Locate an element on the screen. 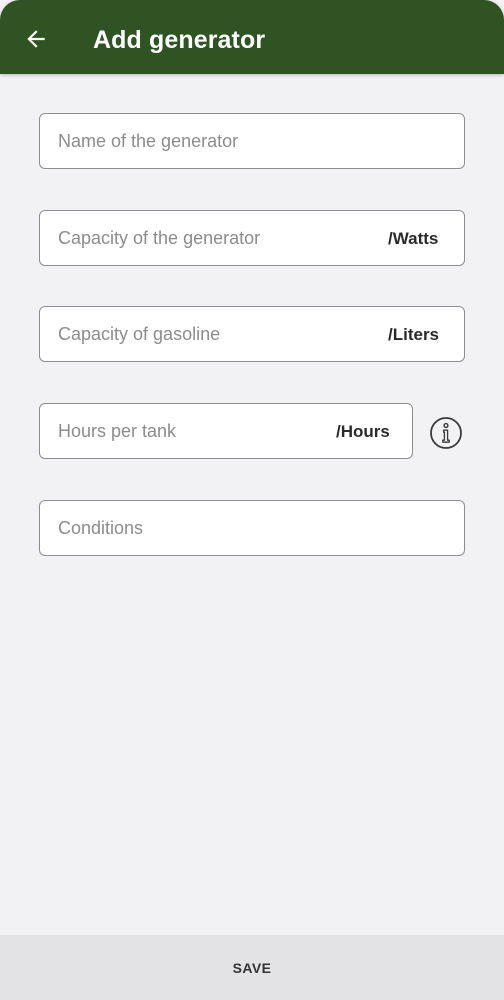 Image resolution: width=504 pixels, height=1000 pixels. conditions-input is located at coordinates (252, 528).